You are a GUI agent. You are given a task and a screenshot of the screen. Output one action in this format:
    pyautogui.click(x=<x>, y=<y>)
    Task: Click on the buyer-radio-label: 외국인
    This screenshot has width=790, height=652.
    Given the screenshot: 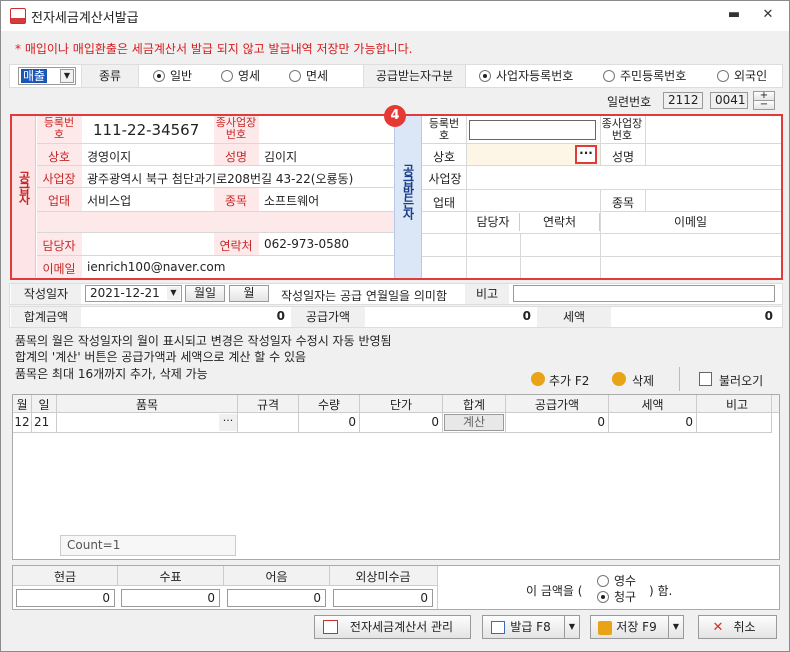 What is the action you would take?
    pyautogui.click(x=751, y=76)
    